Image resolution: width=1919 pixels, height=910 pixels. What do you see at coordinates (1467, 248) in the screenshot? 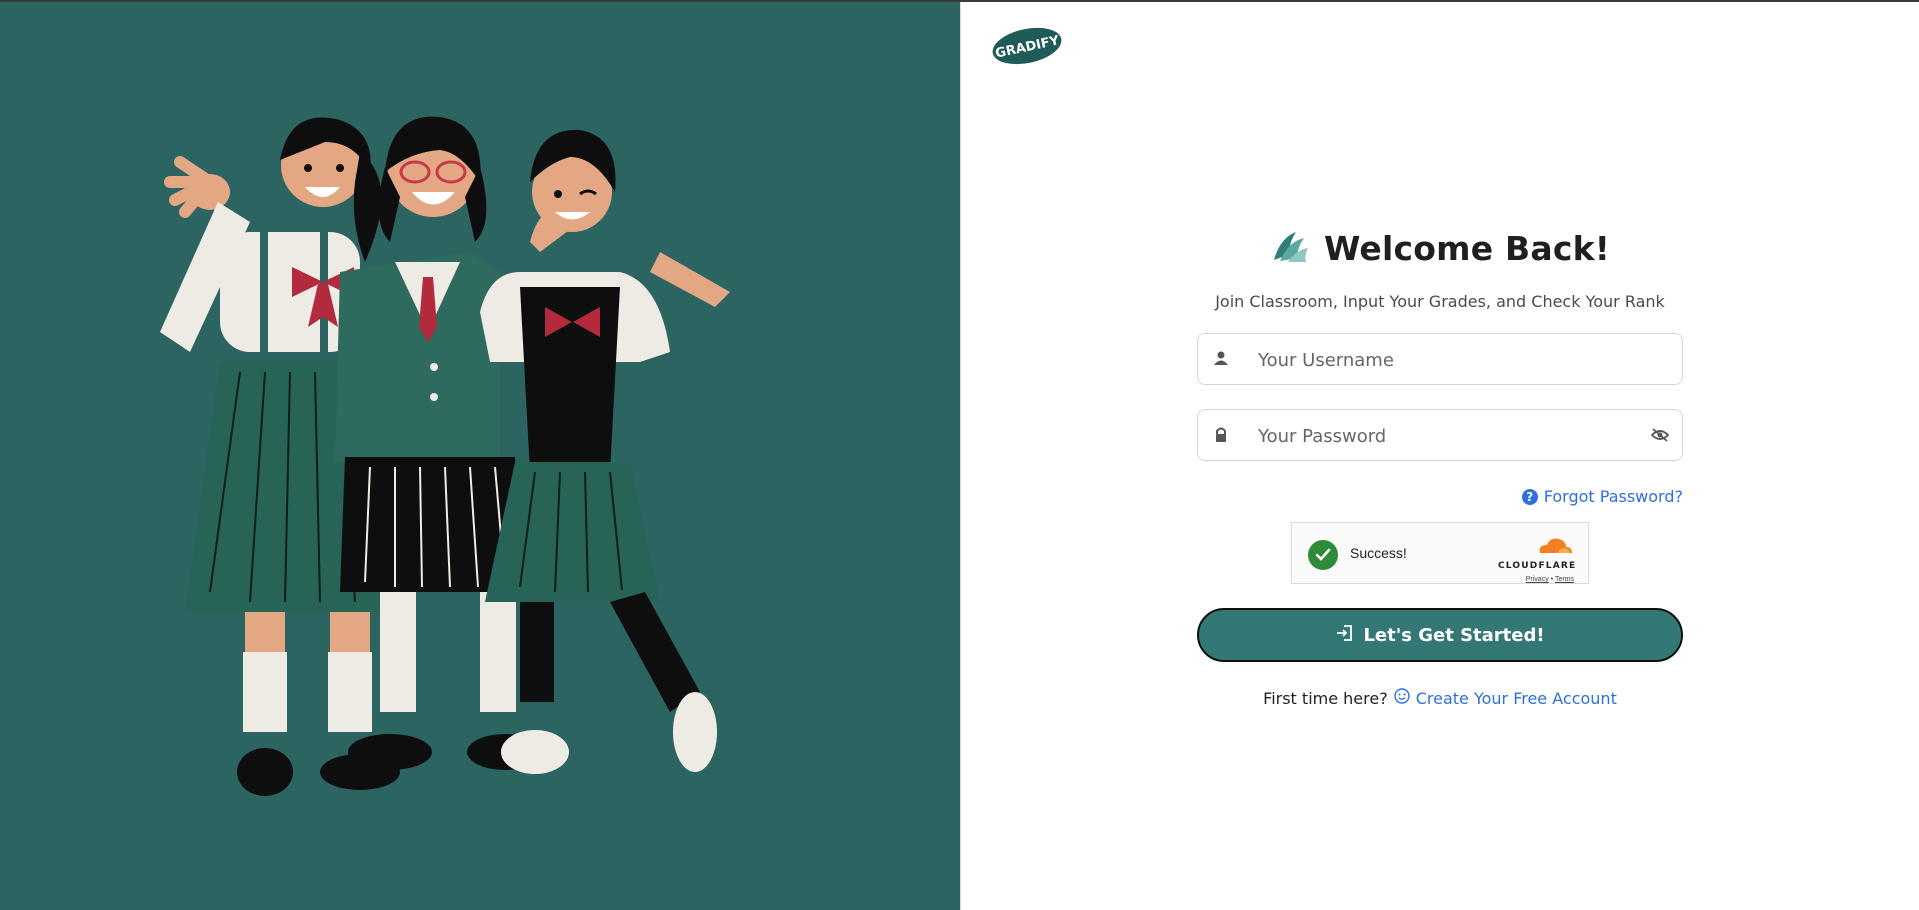
I see `page-title: Welcome Back!` at bounding box center [1467, 248].